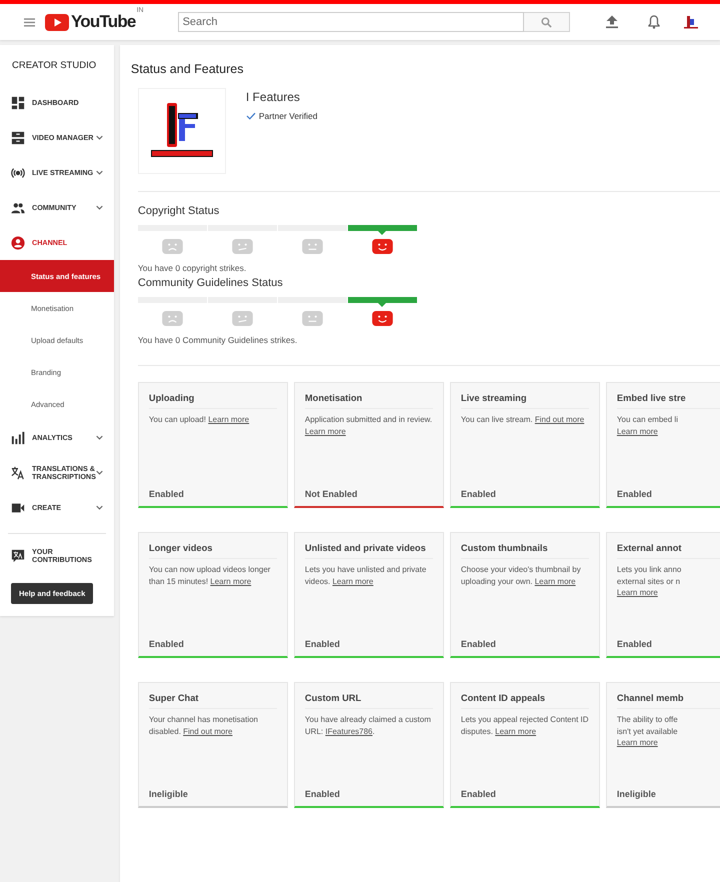 This screenshot has width=720, height=882. What do you see at coordinates (18, 207) in the screenshot?
I see `people-icon` at bounding box center [18, 207].